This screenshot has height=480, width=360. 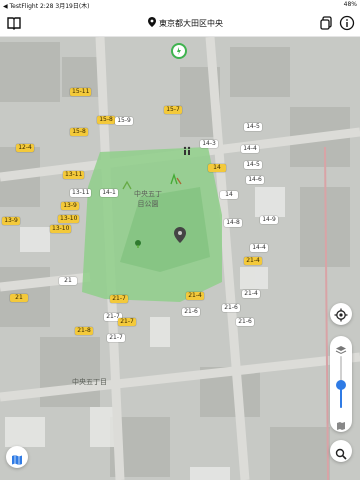 I want to click on slide-icon, so click(x=127, y=184).